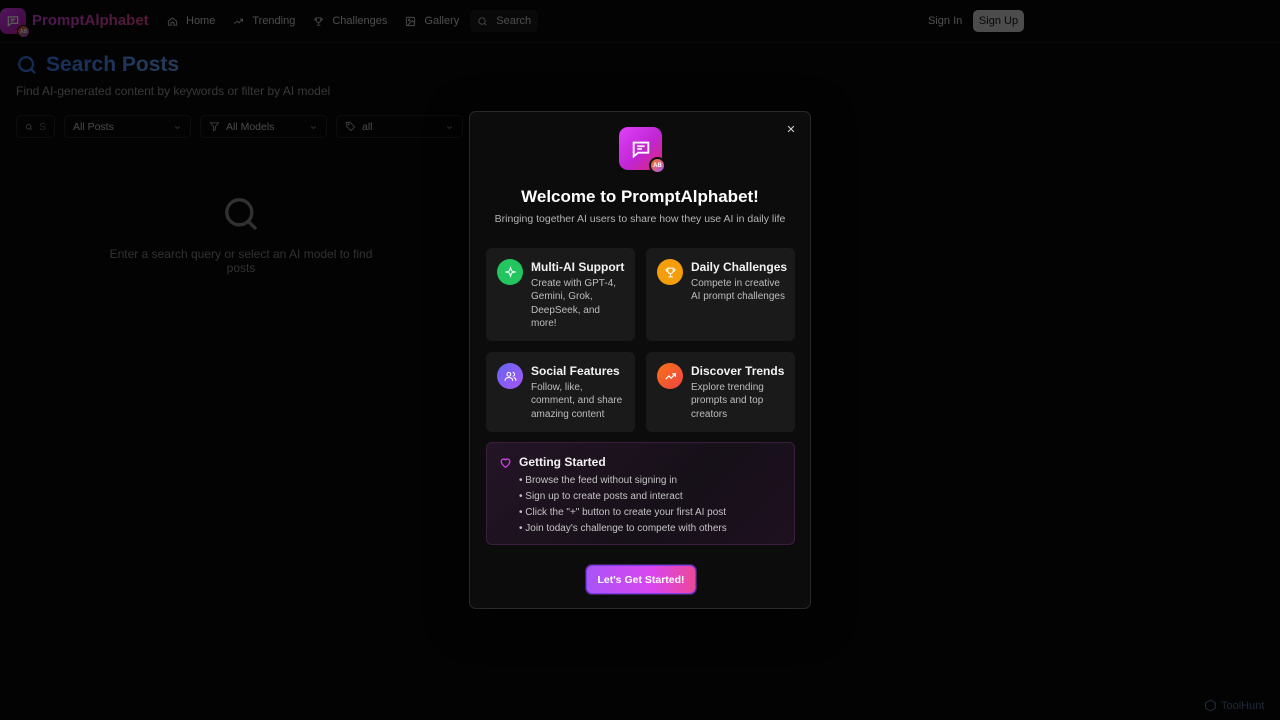  I want to click on modal-logo-badge: AB, so click(657, 165).